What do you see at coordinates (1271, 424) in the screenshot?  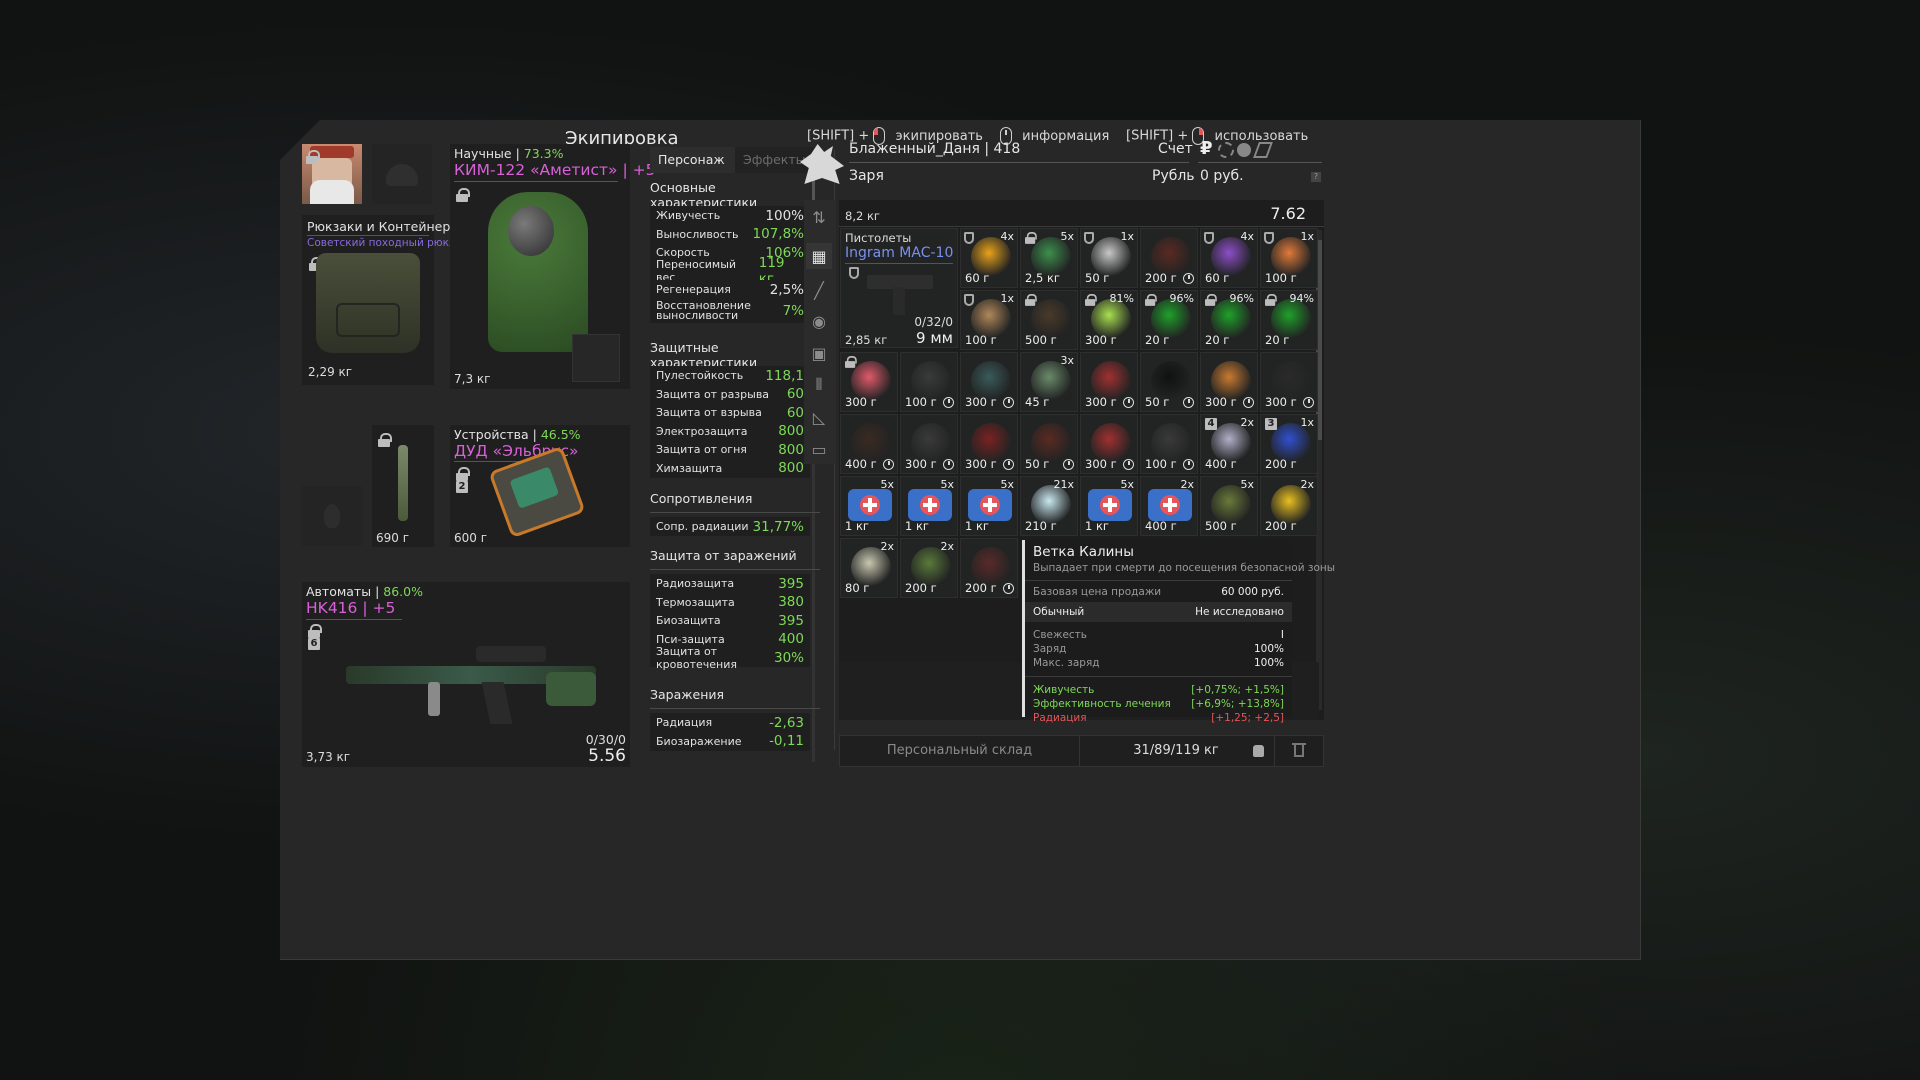 I see `slot-number-badge: 3` at bounding box center [1271, 424].